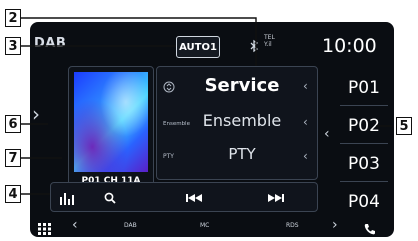  Describe the element at coordinates (364, 202) in the screenshot. I see `preset-button-4: P04` at that location.